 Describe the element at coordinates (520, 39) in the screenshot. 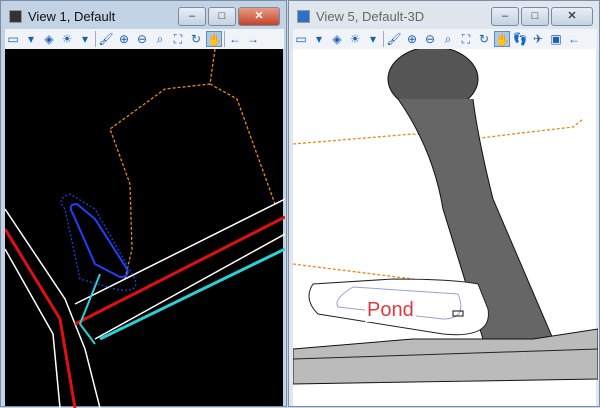

I see `walk-icon: 👣` at that location.